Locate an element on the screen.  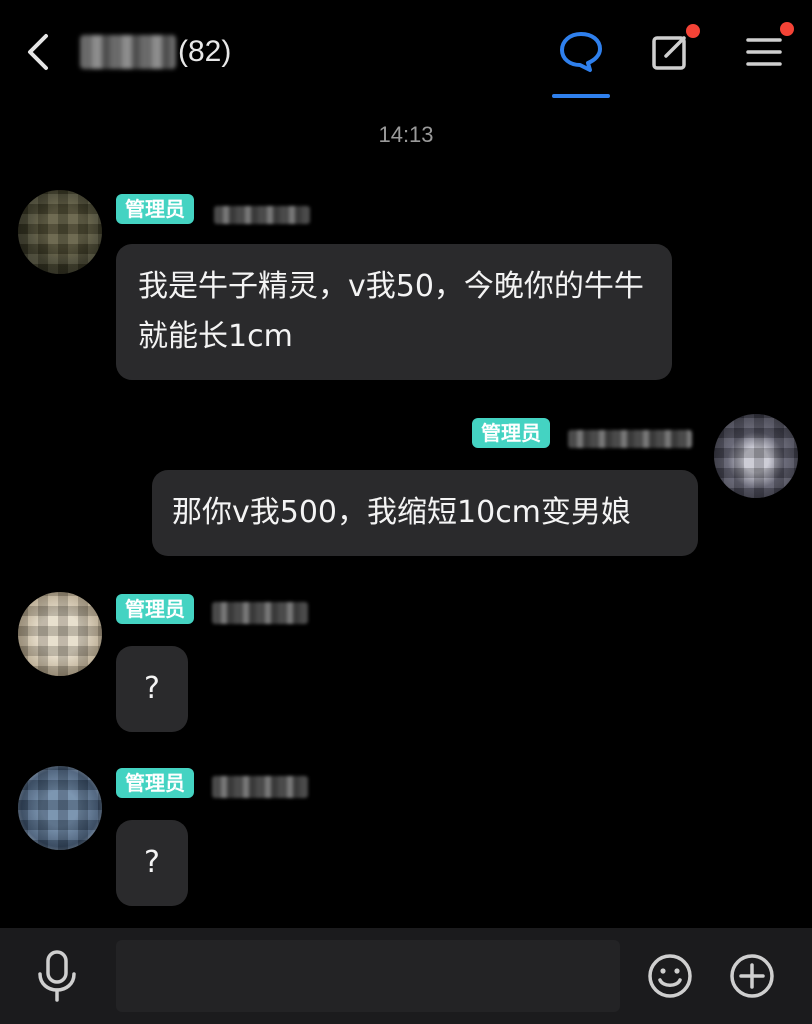
more-options-button is located at coordinates (752, 976).